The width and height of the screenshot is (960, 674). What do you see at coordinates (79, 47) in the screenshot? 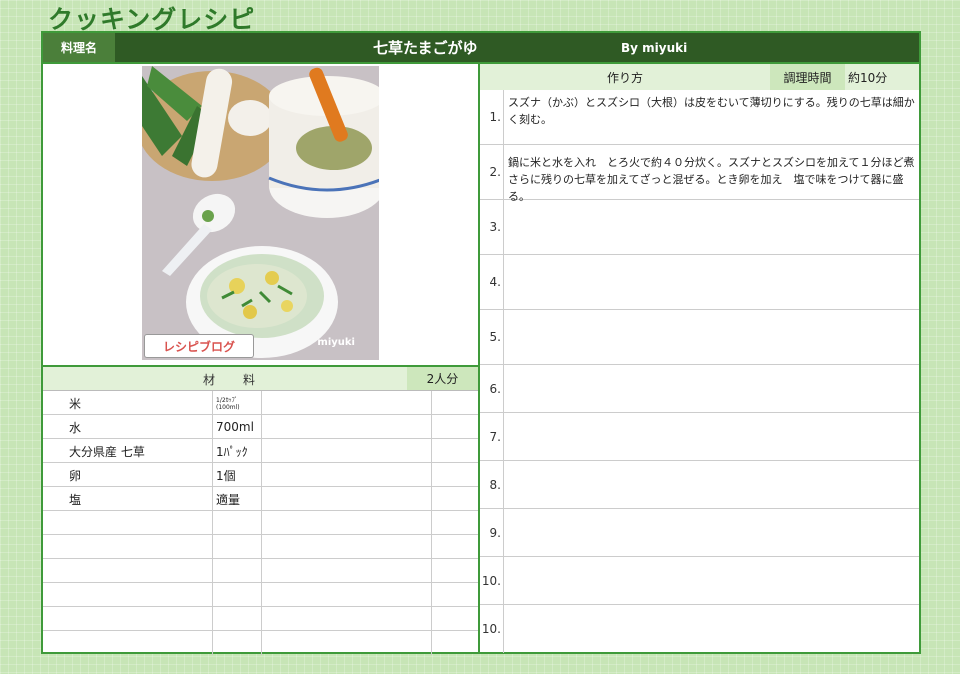
I see `dish-name-label: 料理名` at bounding box center [79, 47].